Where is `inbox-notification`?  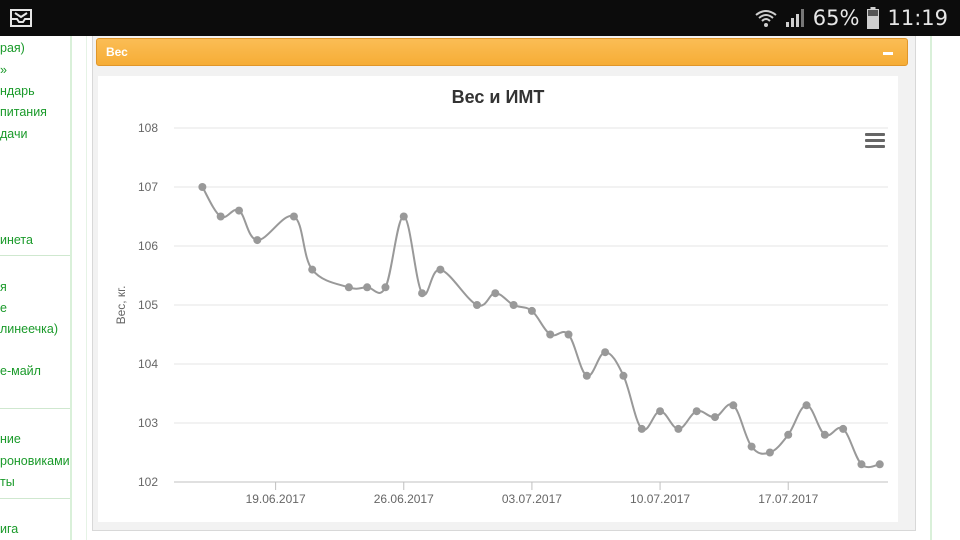 inbox-notification is located at coordinates (21, 20).